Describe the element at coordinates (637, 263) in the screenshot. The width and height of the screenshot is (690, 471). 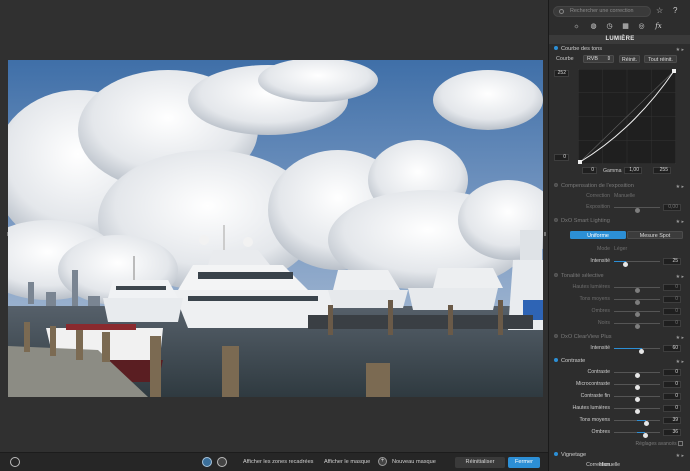
I see `intensity-slider` at that location.